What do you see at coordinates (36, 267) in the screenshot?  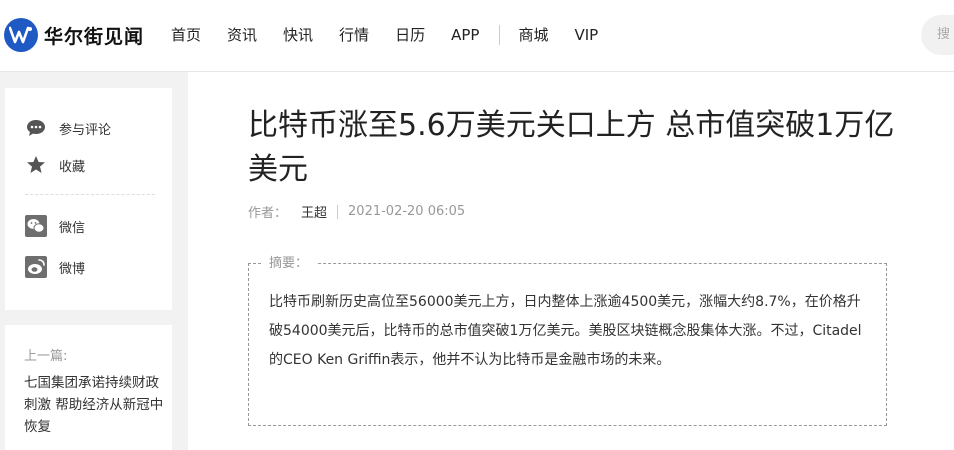 I see `weibo-icon` at bounding box center [36, 267].